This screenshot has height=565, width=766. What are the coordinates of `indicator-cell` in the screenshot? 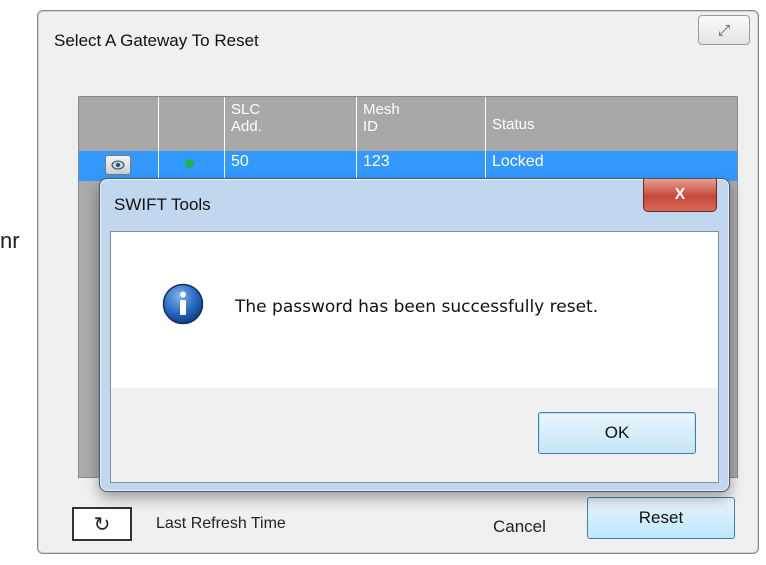 It's located at (192, 166).